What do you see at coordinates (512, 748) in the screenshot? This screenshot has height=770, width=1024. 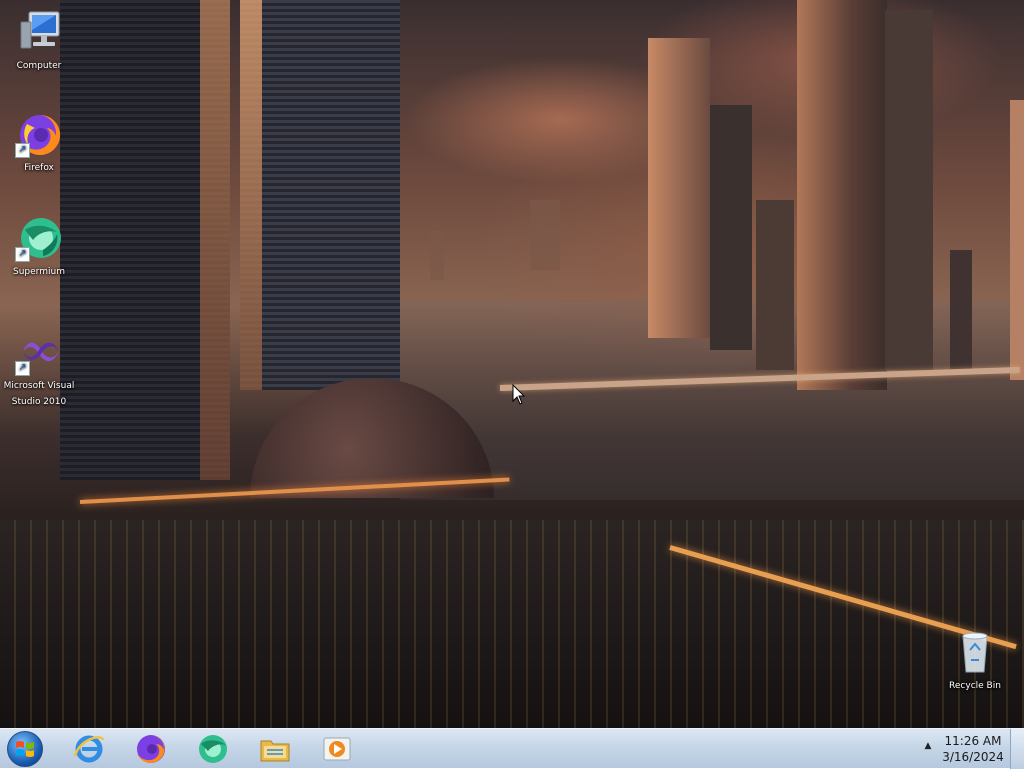 I see `taskbar: ▲ 11:26 AM 3/16/2024` at bounding box center [512, 748].